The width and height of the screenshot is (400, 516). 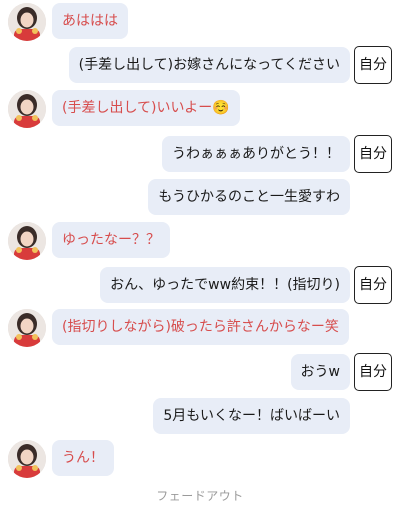 What do you see at coordinates (251, 416) in the screenshot?
I see `message-bubble: 5月もいくなー！ばいばーい` at bounding box center [251, 416].